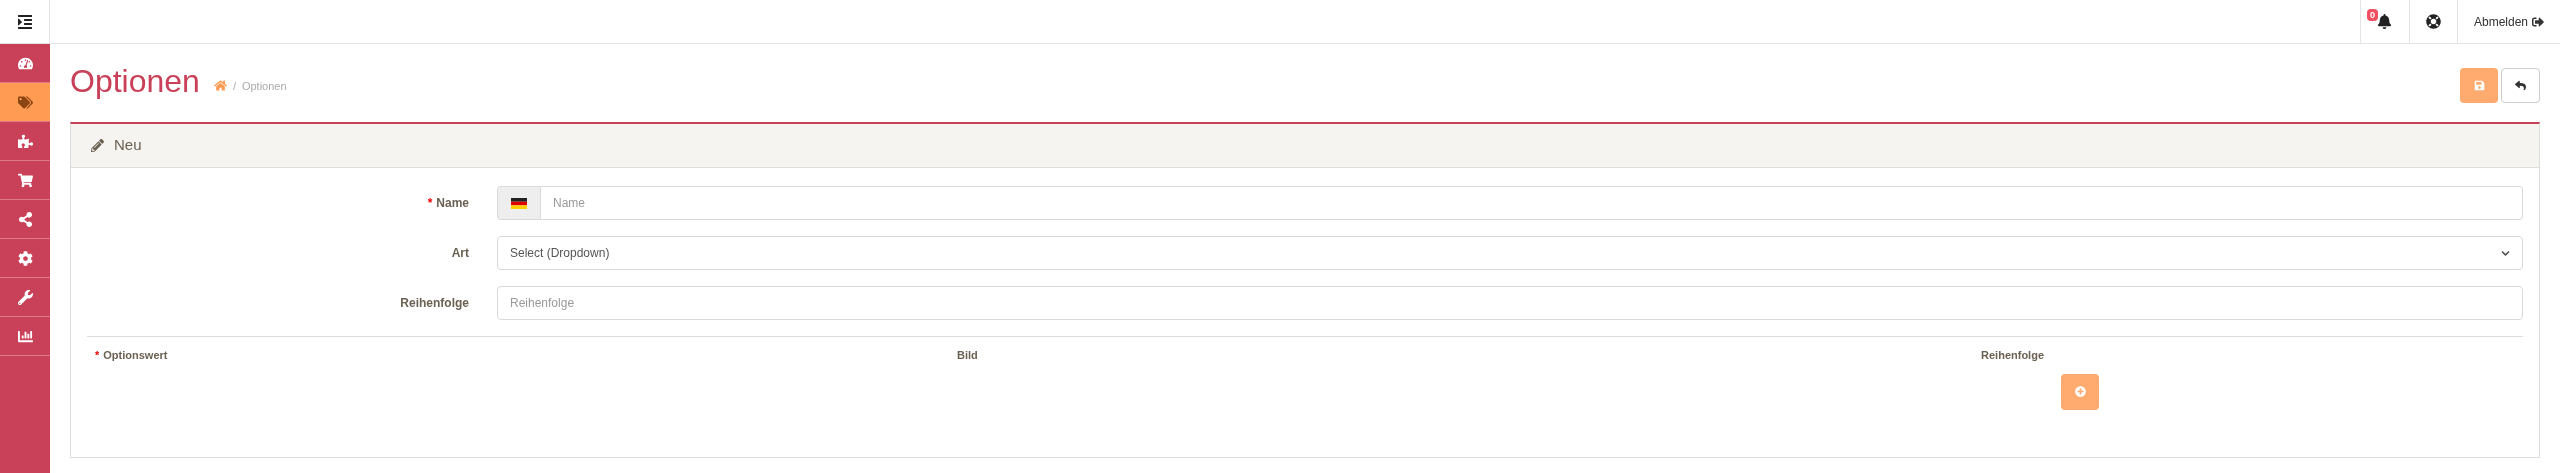 The image size is (2560, 473). I want to click on column-header: Reihenfolge, so click(2012, 355).